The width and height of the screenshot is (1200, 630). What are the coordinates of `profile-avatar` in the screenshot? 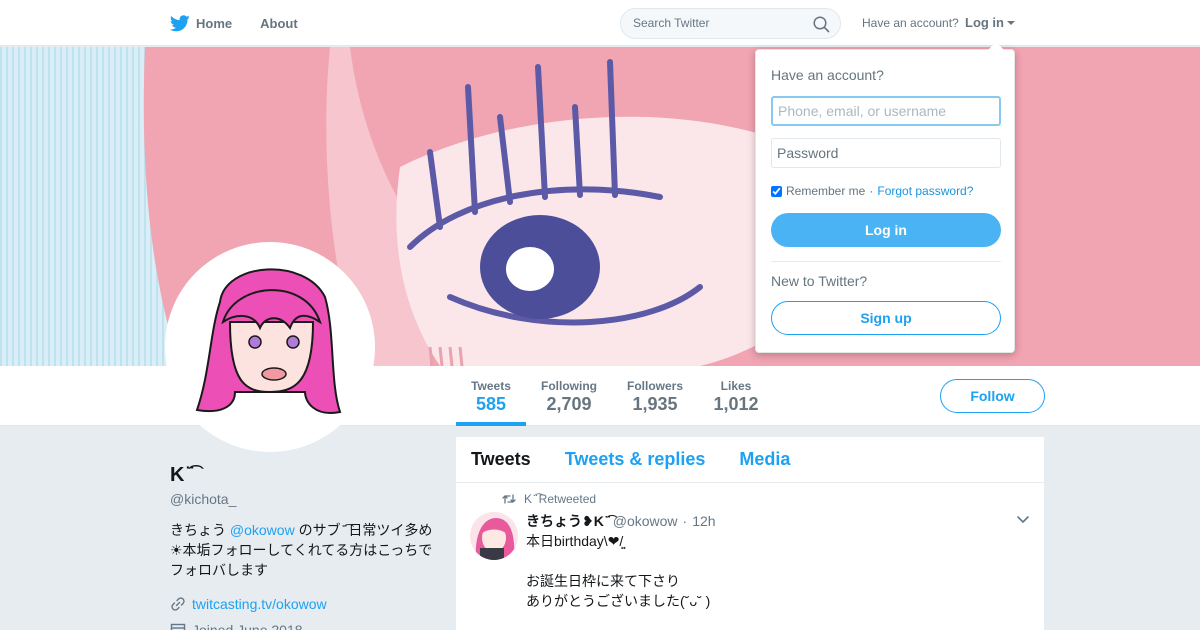 It's located at (270, 347).